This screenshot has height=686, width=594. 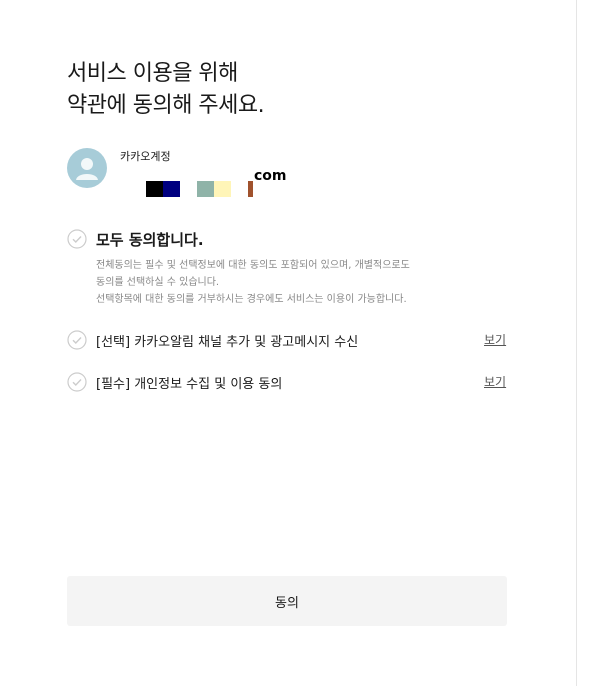 I want to click on view-link-marketing: 보기, so click(x=495, y=339).